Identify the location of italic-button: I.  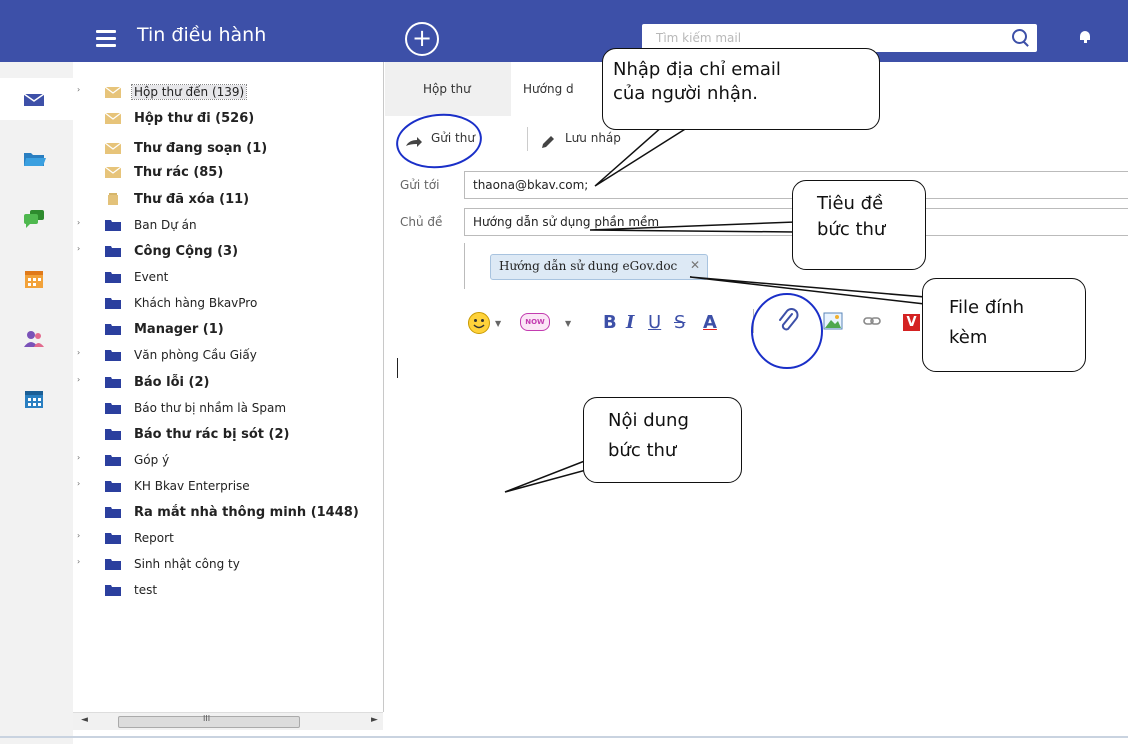
(630, 322).